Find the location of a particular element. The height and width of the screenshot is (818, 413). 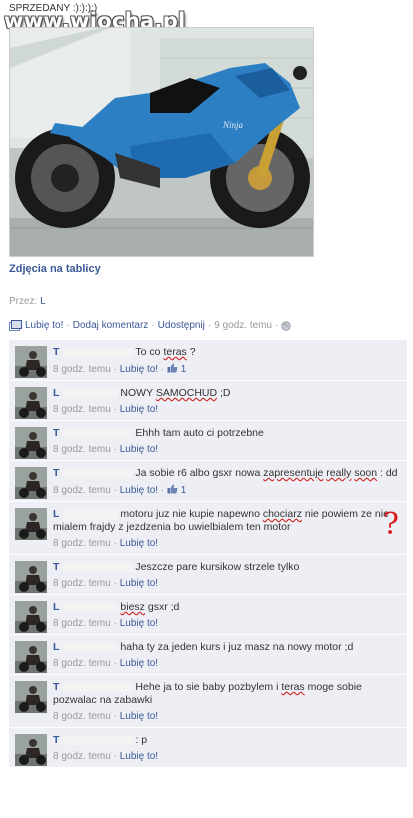

add-comment-link: Dodaj komentarz is located at coordinates (111, 325).